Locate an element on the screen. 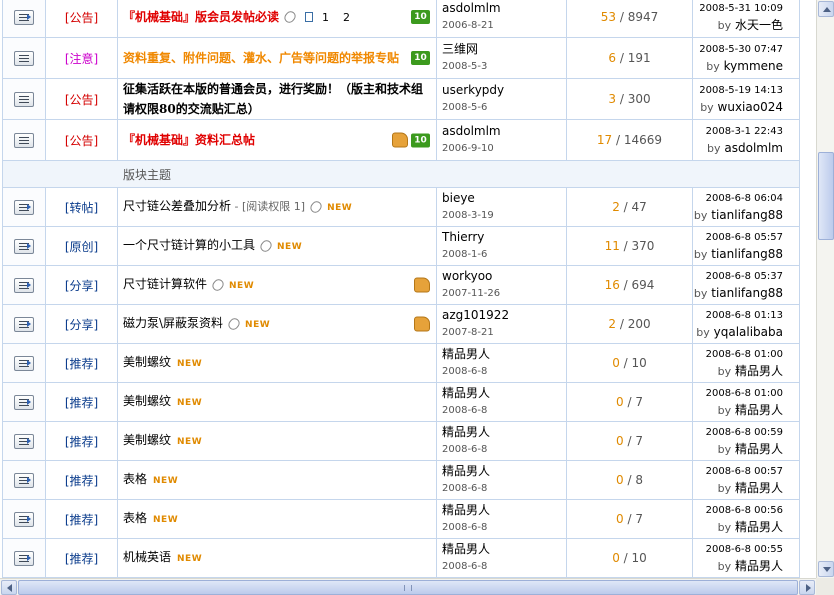 The image size is (834, 595). last-post-date-link: 2008-6-8 05:57 is located at coordinates (738, 237).